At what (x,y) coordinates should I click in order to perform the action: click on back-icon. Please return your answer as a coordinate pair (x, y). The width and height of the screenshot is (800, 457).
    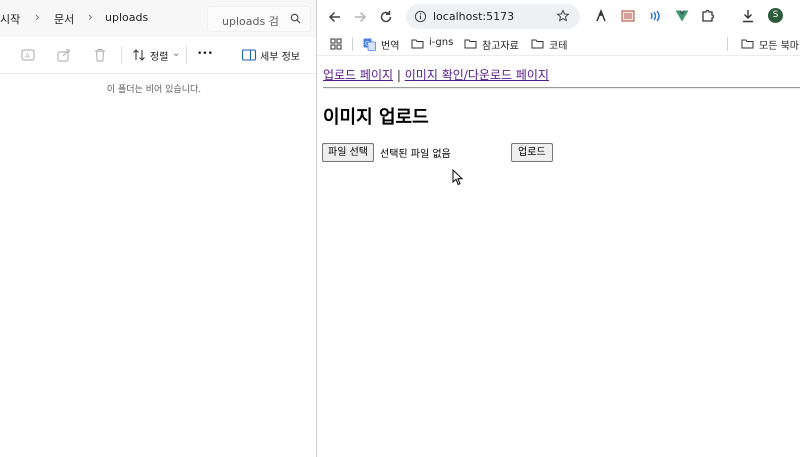
    Looking at the image, I should click on (335, 17).